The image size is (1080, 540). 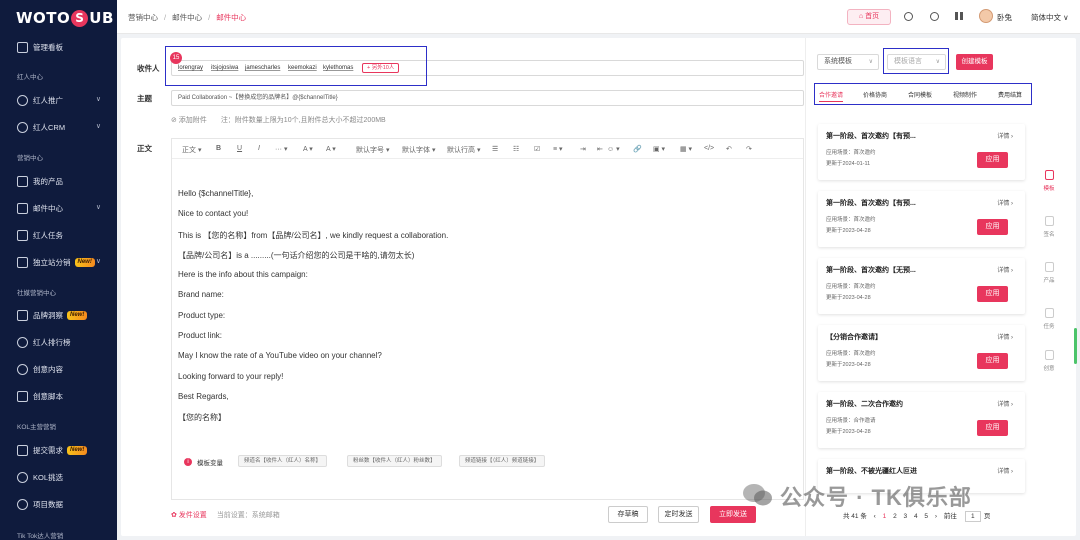 I want to click on sidebar-item-project-data: 项目数据, so click(x=58, y=504).